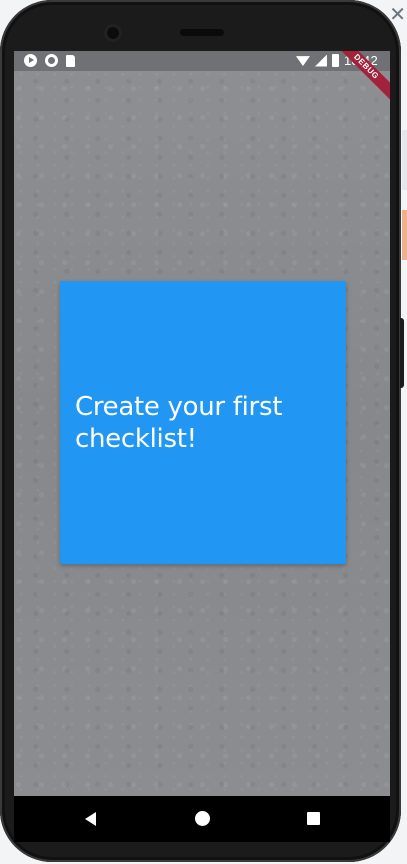 The height and width of the screenshot is (864, 407). I want to click on battery-icon, so click(335, 60).